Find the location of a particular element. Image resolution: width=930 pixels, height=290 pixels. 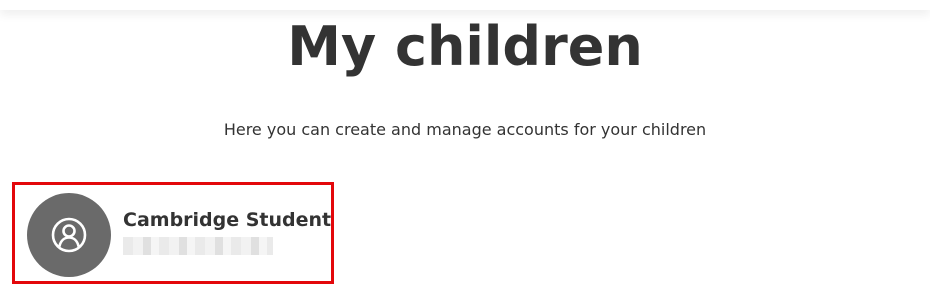

page-title: My children is located at coordinates (465, 46).